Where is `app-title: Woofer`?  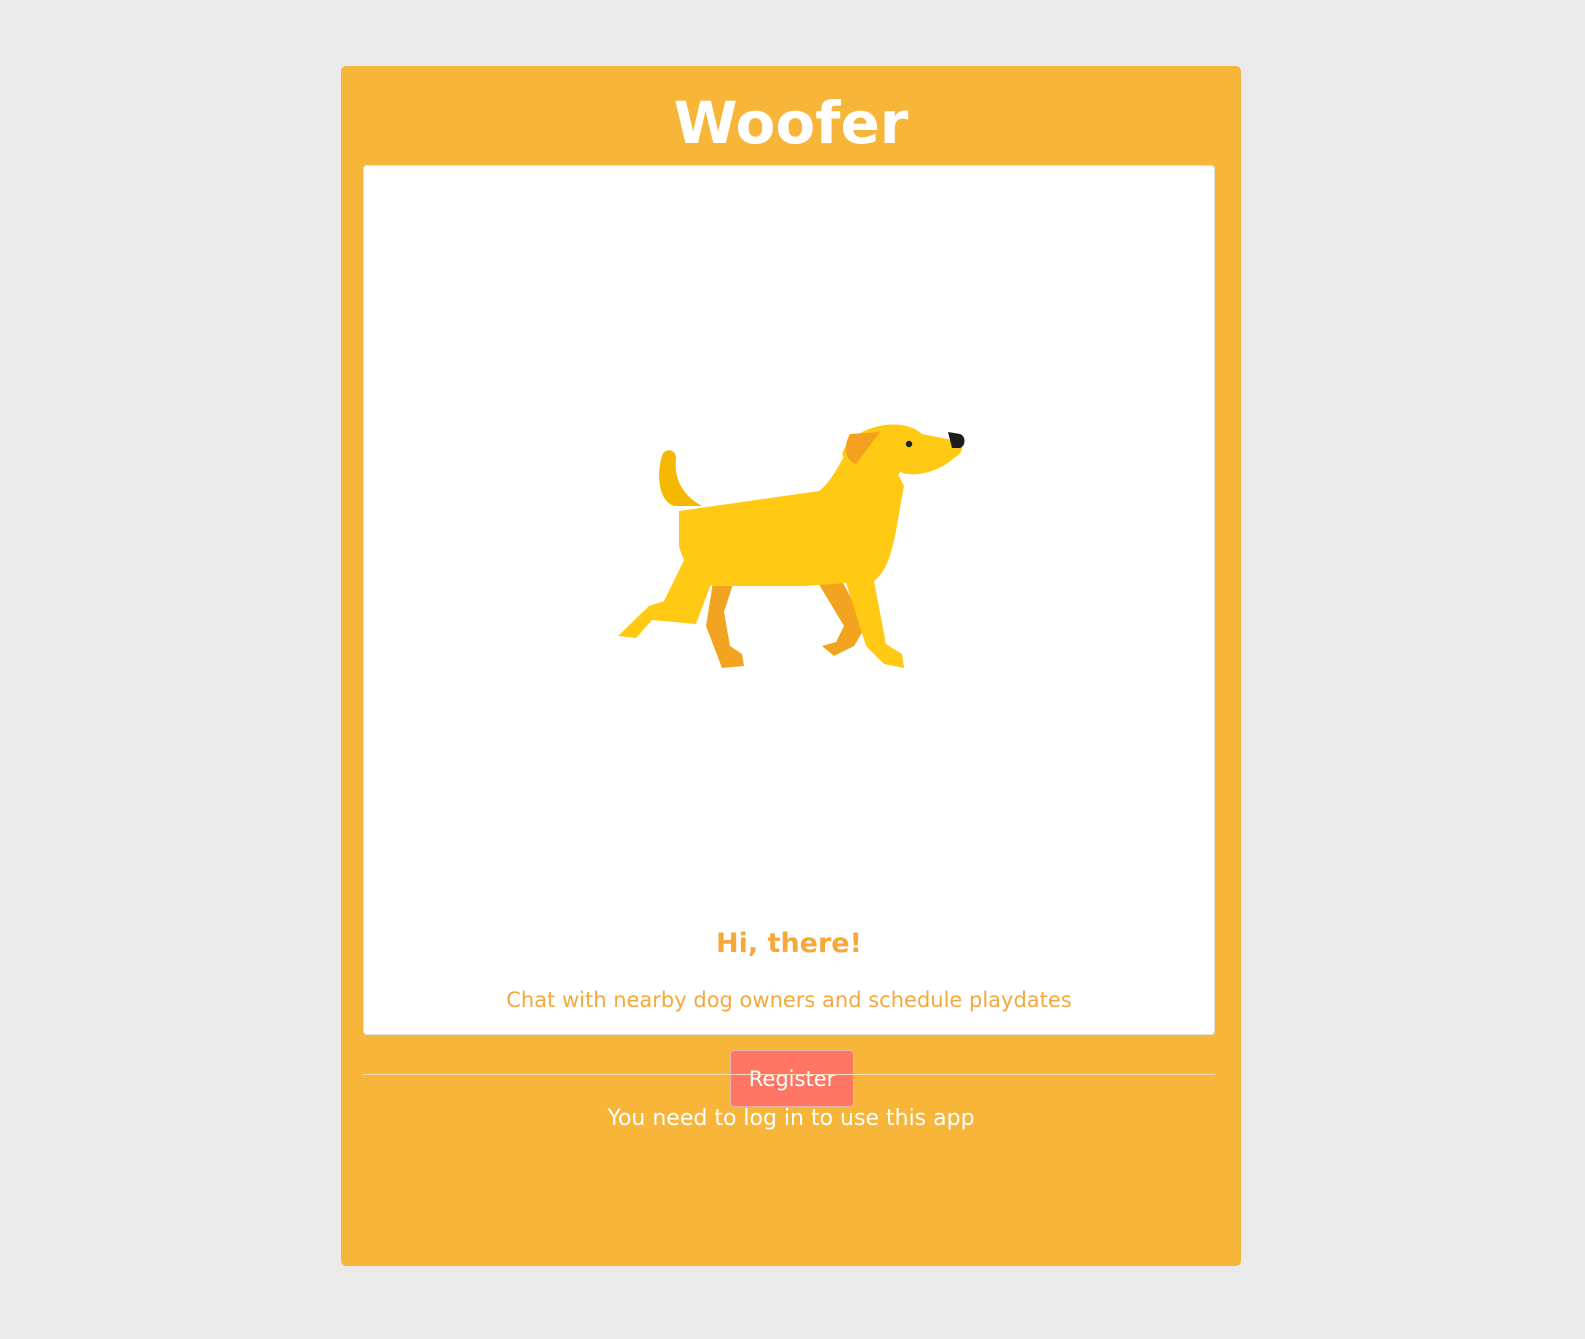
app-title: Woofer is located at coordinates (791, 123).